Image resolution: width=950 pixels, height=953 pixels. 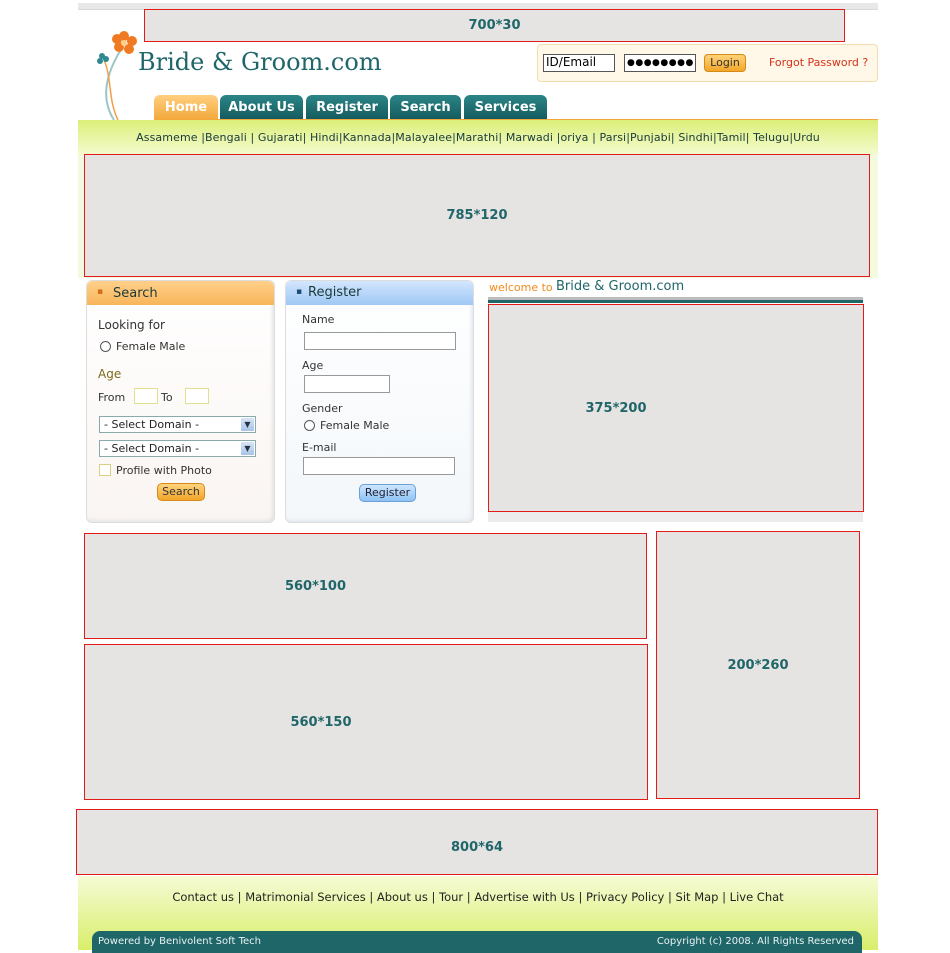 I want to click on footer-link-advertise: Advertise with Us, so click(x=524, y=897).